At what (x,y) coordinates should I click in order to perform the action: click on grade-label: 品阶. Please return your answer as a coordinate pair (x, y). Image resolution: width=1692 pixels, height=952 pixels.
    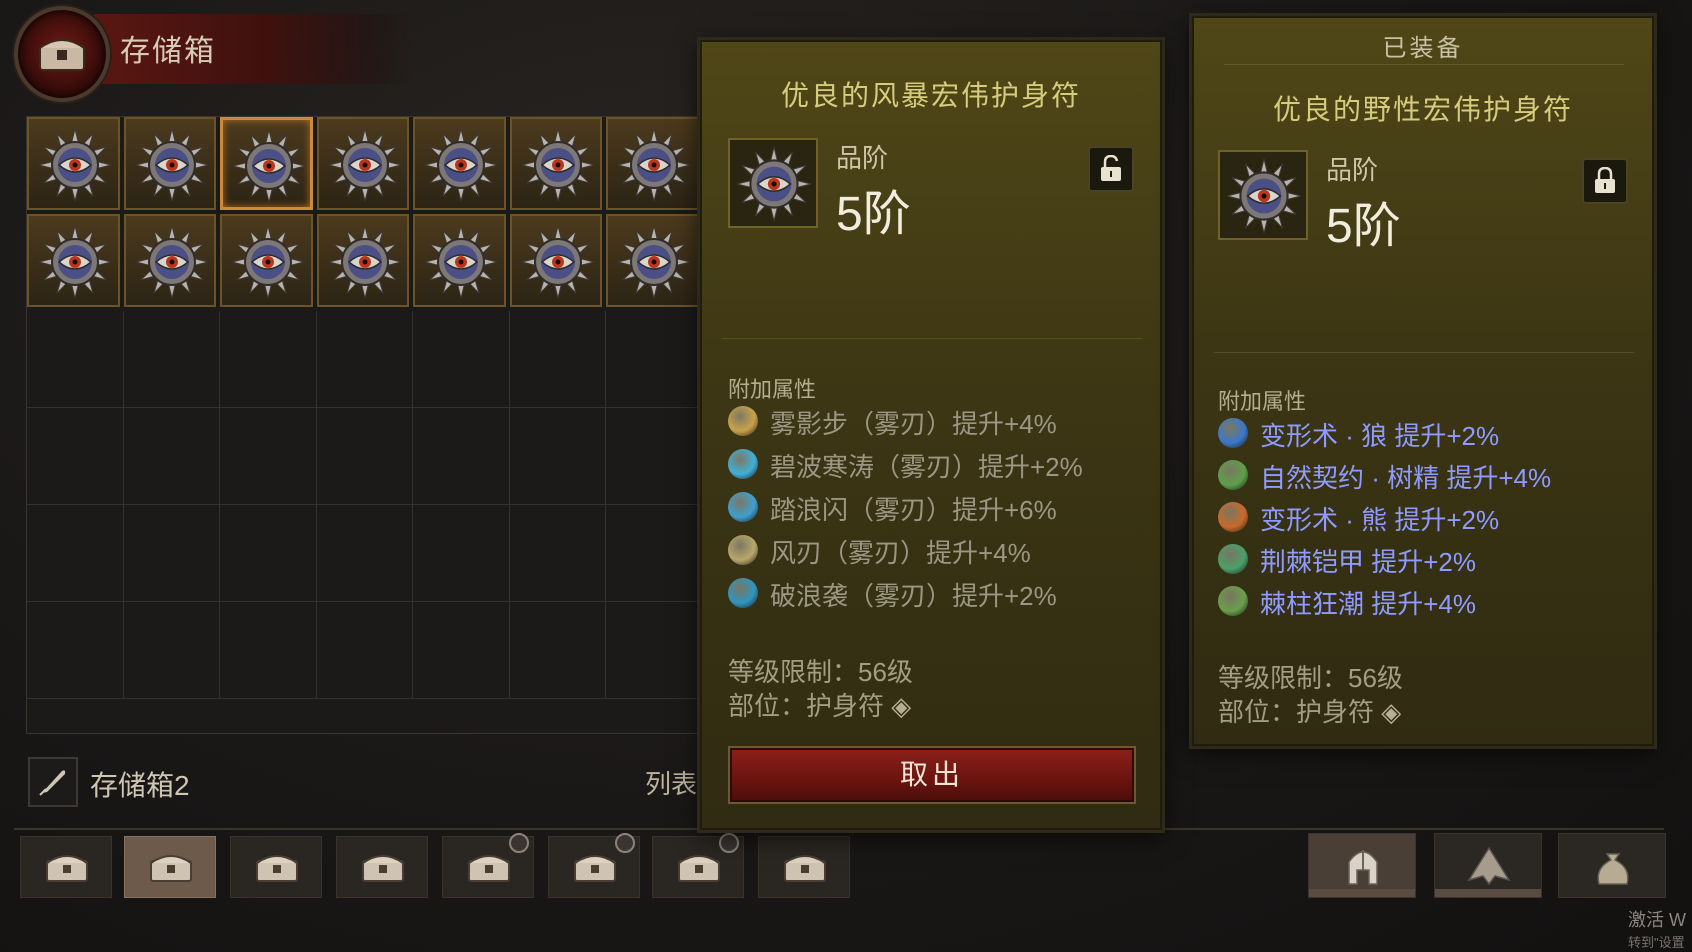
    Looking at the image, I should click on (862, 158).